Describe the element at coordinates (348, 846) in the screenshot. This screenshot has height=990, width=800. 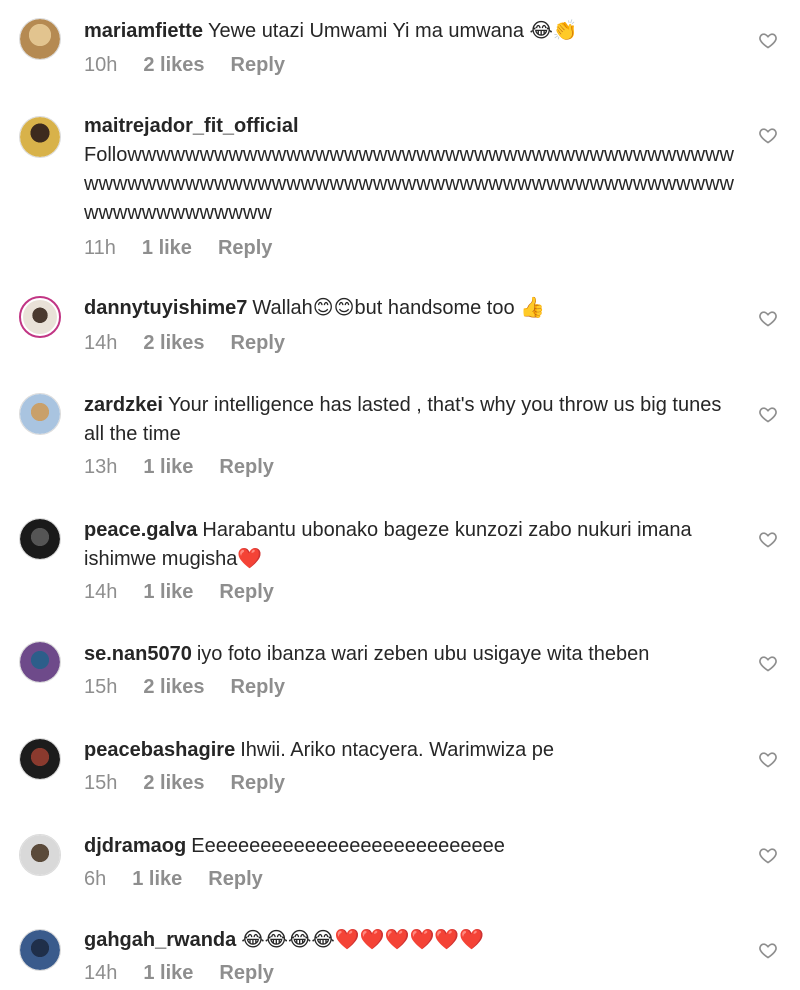
I see `comment-text: Eeeeeeeeeeeeeeeeeeeeeeeeeeee` at that location.